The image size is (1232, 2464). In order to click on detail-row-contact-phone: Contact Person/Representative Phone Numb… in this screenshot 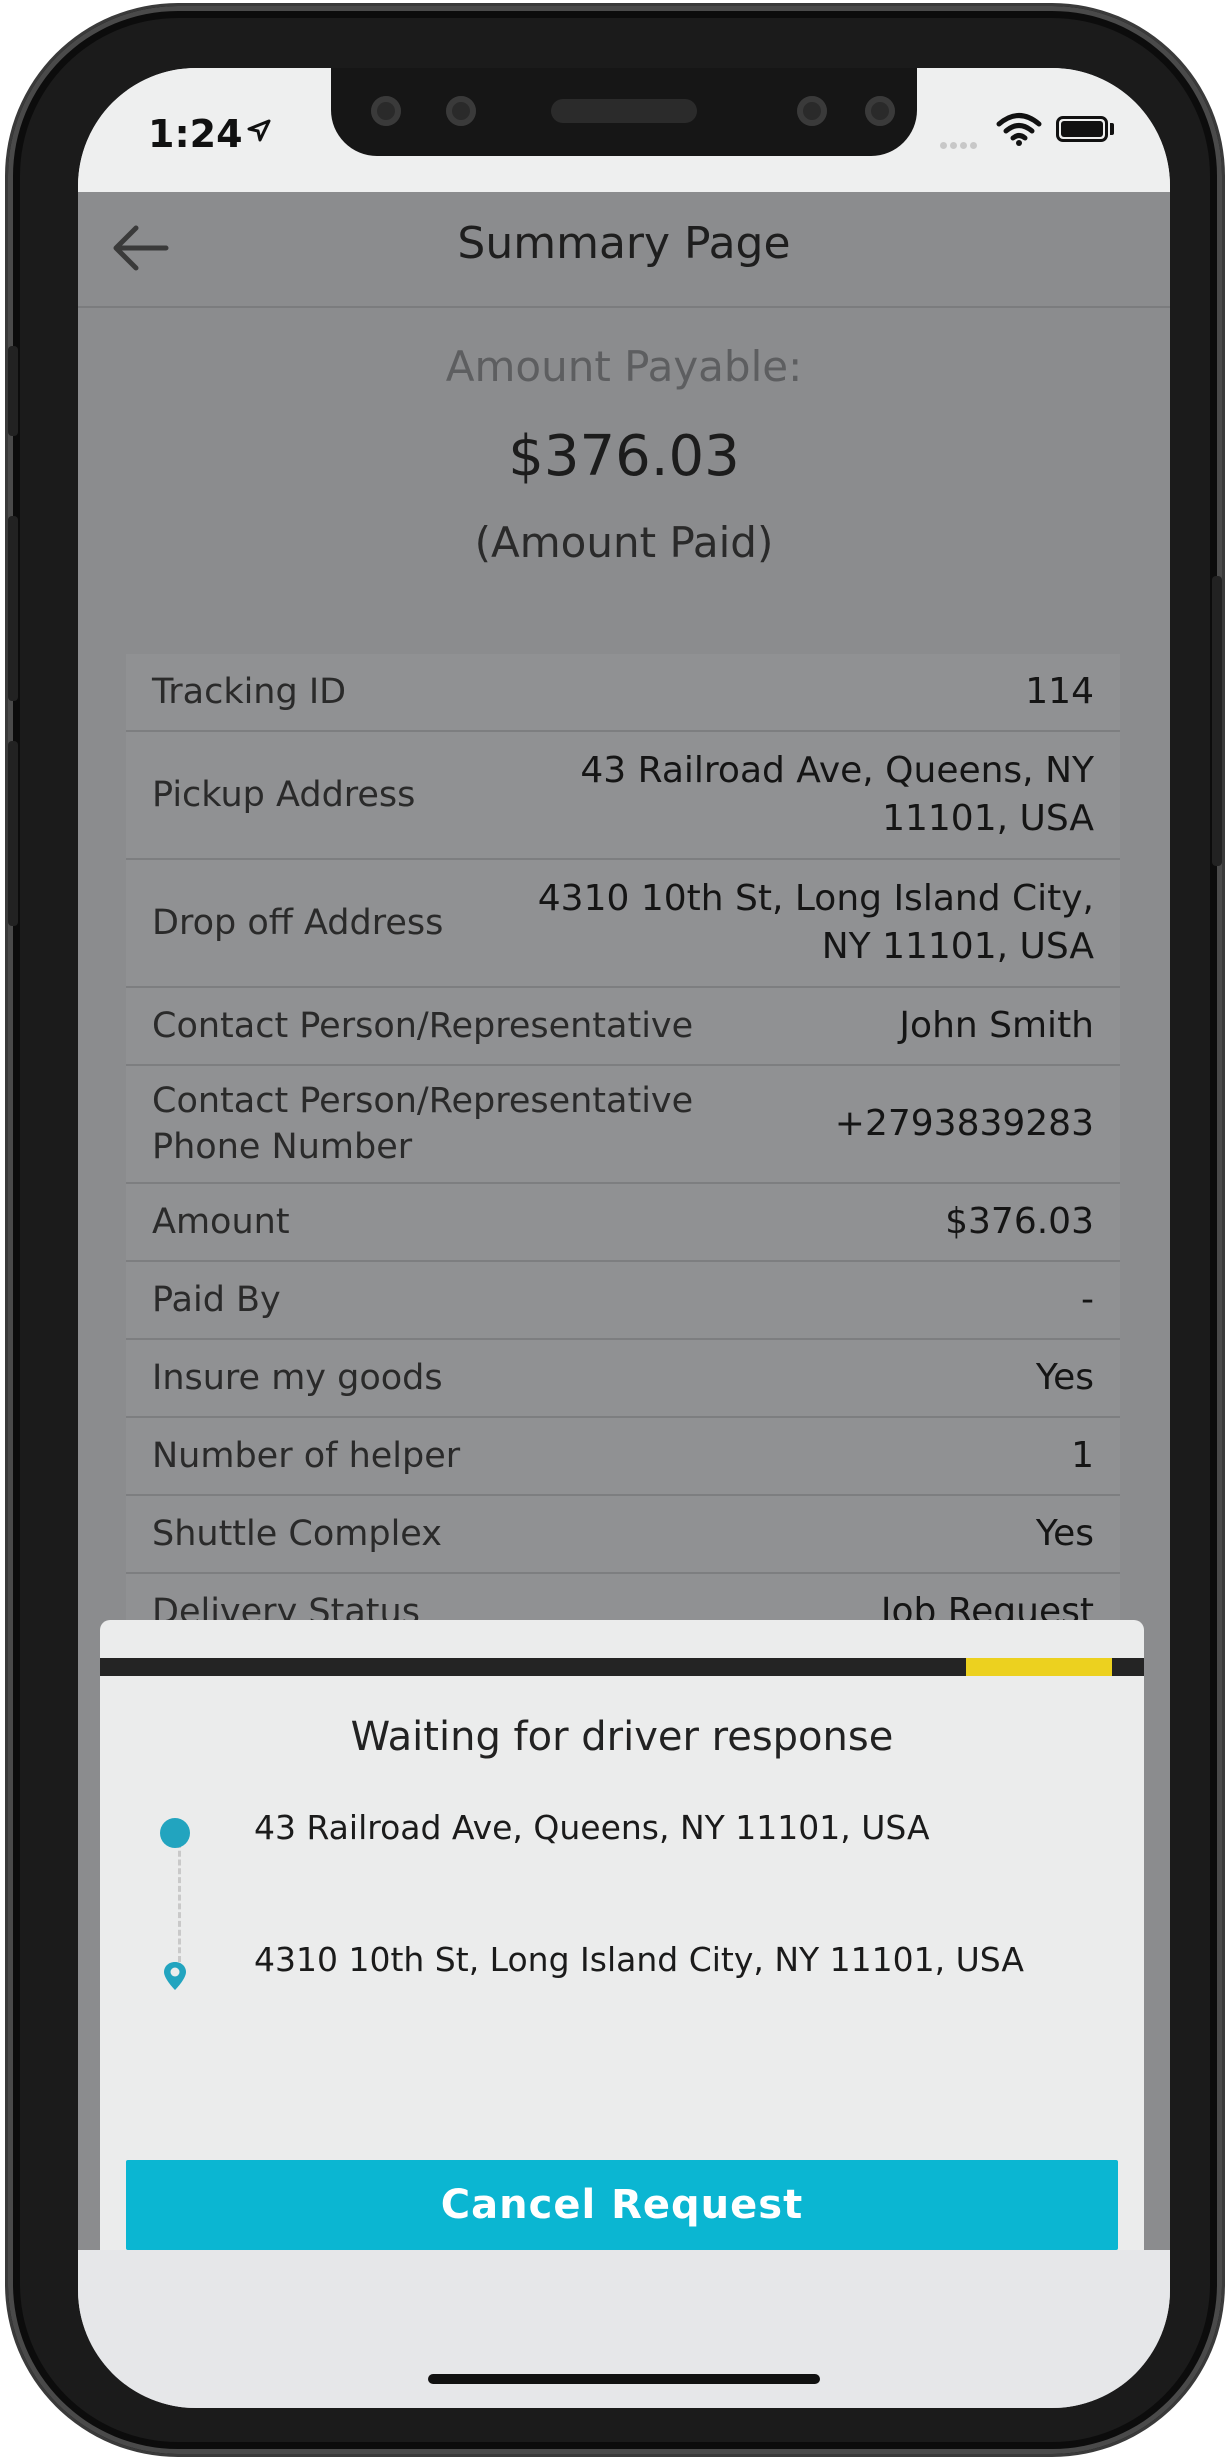, I will do `click(623, 1125)`.